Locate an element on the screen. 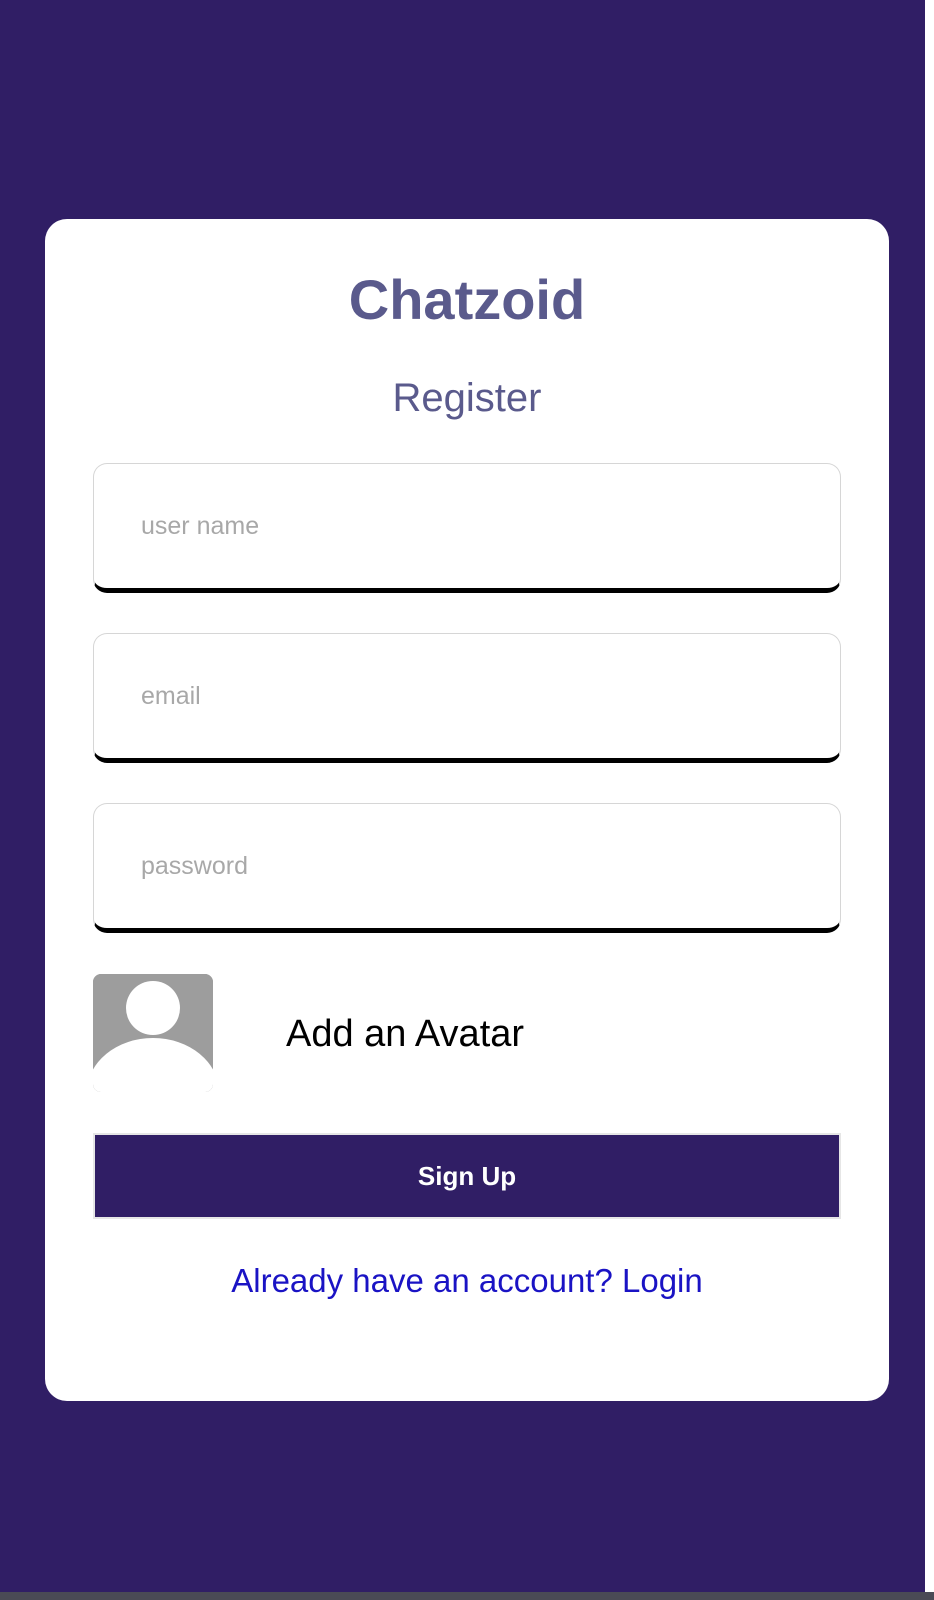 The image size is (934, 1600). username-field is located at coordinates (467, 528).